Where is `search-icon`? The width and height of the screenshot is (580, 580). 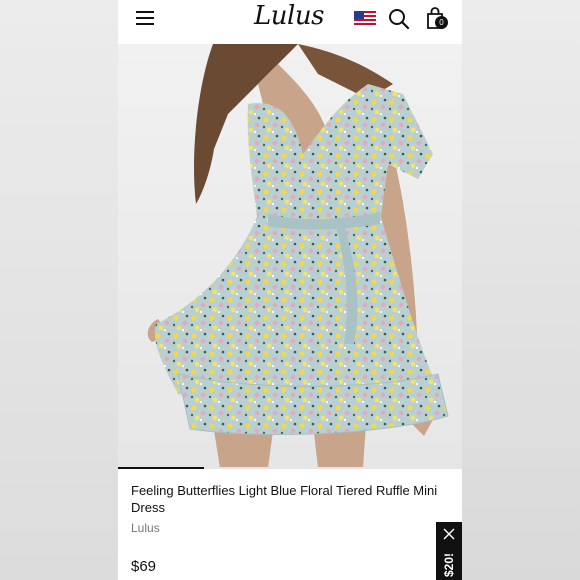 search-icon is located at coordinates (399, 19).